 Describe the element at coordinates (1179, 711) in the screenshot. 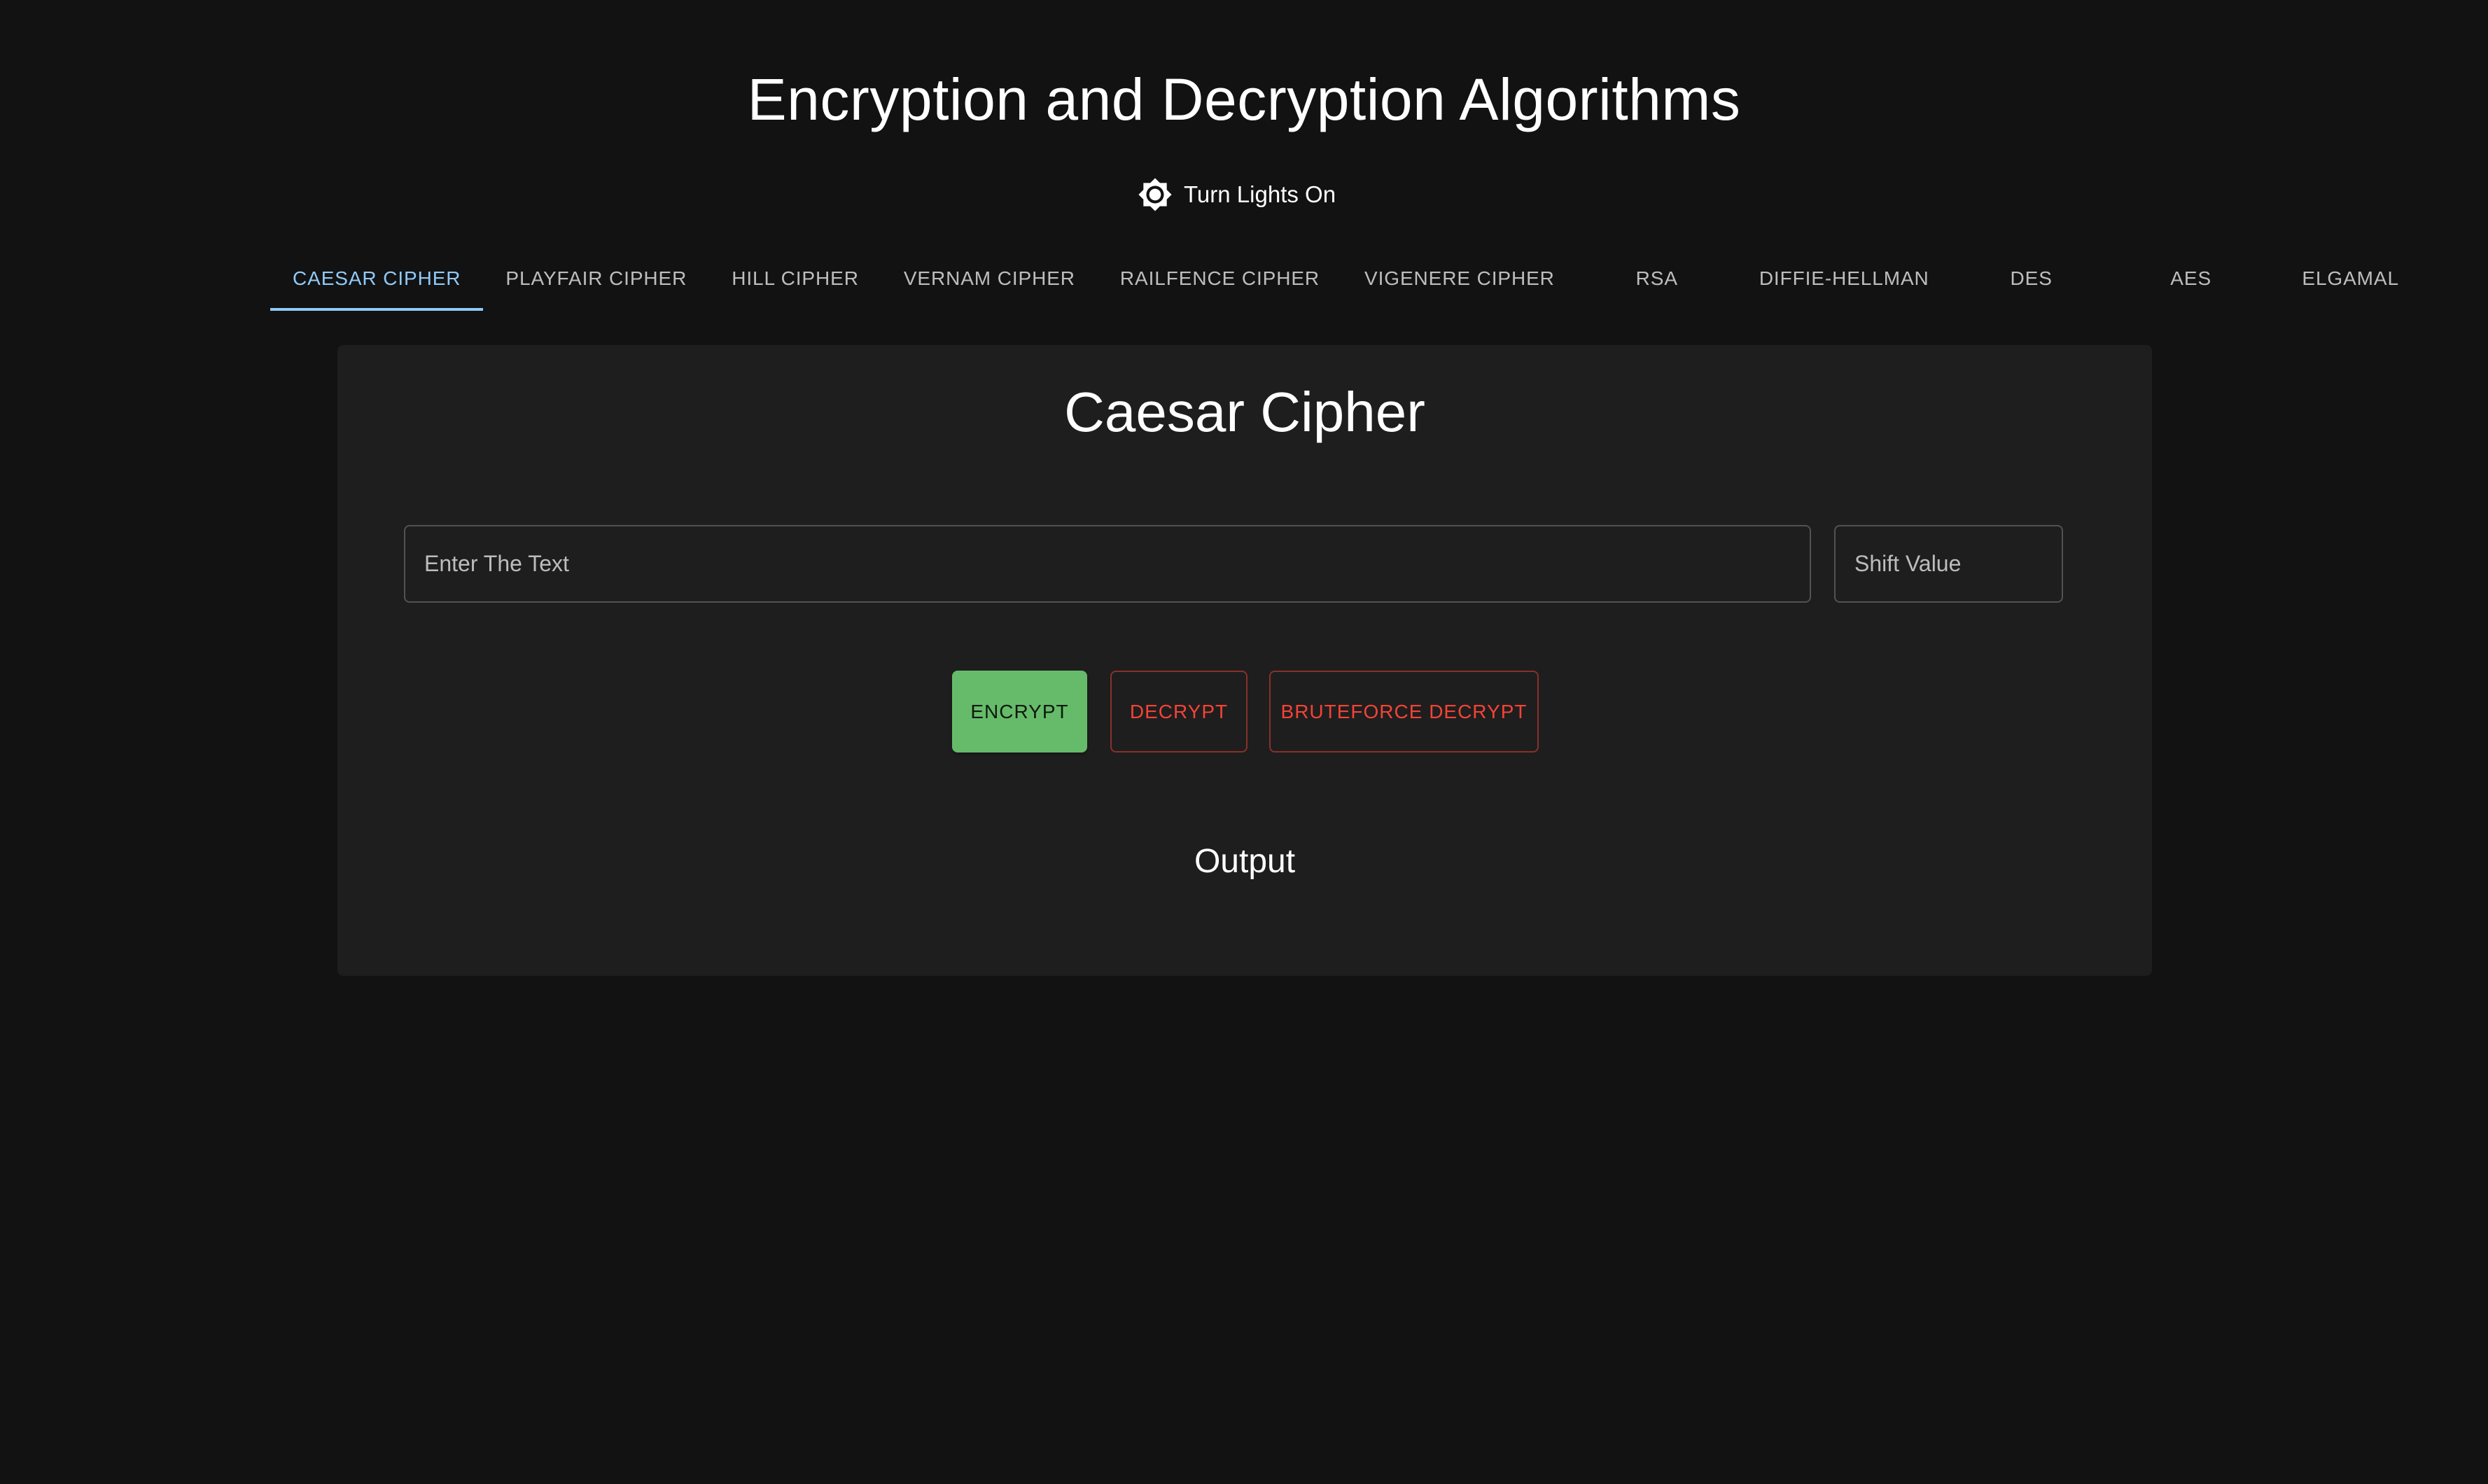

I see `decrypt-button: DECRYPT` at that location.